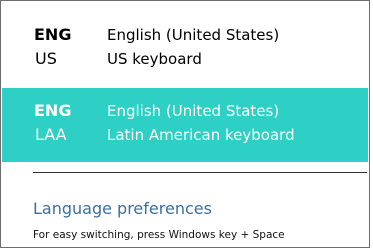 This screenshot has width=373, height=251. What do you see at coordinates (51, 134) in the screenshot?
I see `keyboard-code: LAA` at bounding box center [51, 134].